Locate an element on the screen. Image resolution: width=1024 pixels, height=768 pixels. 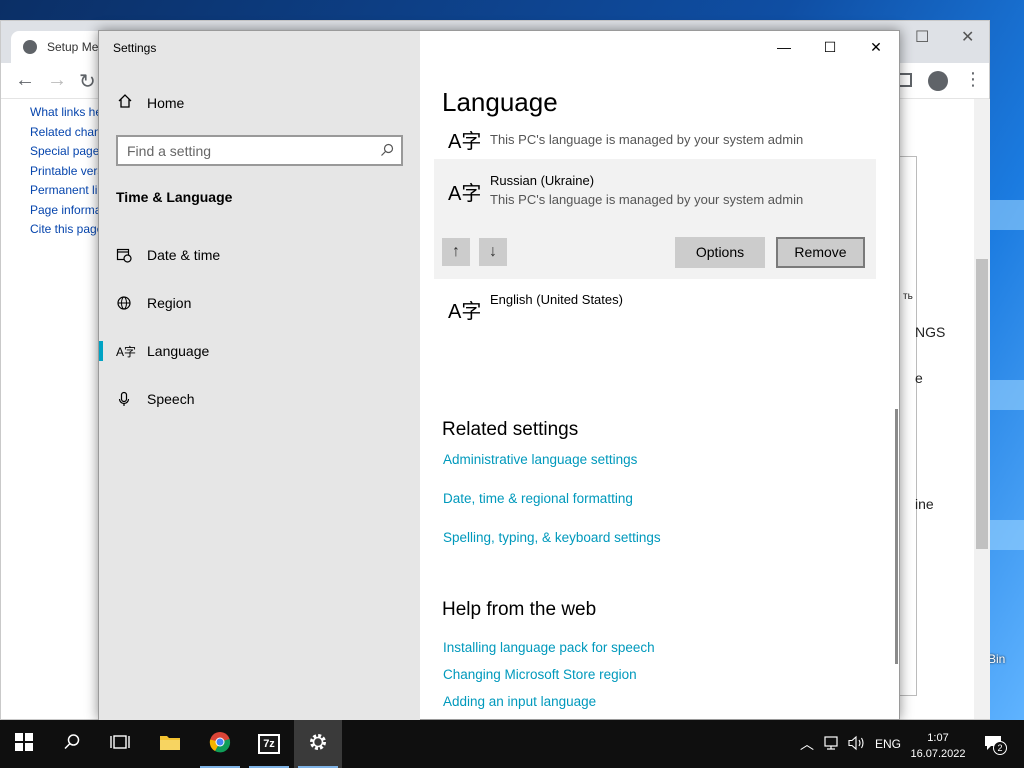
wiki-link: What links here is located at coordinates (65, 115).